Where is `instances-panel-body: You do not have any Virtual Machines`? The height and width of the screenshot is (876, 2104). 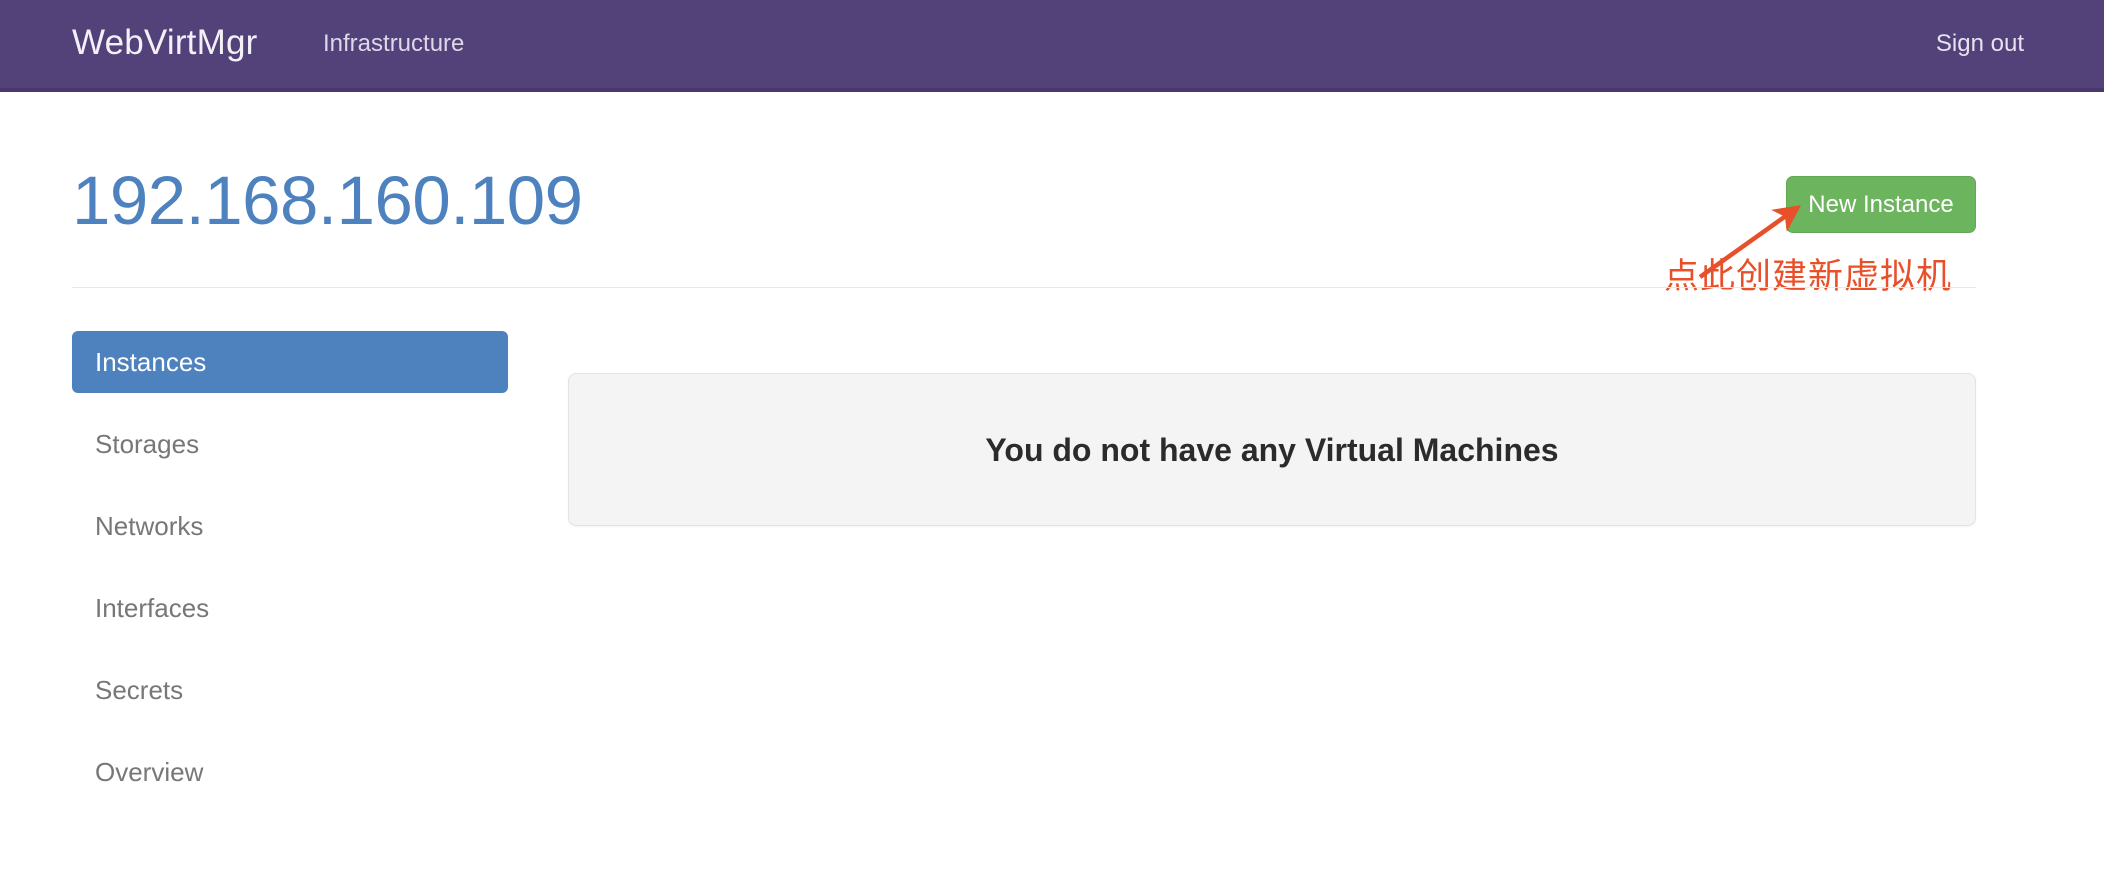
instances-panel-body: You do not have any Virtual Machines is located at coordinates (1272, 449).